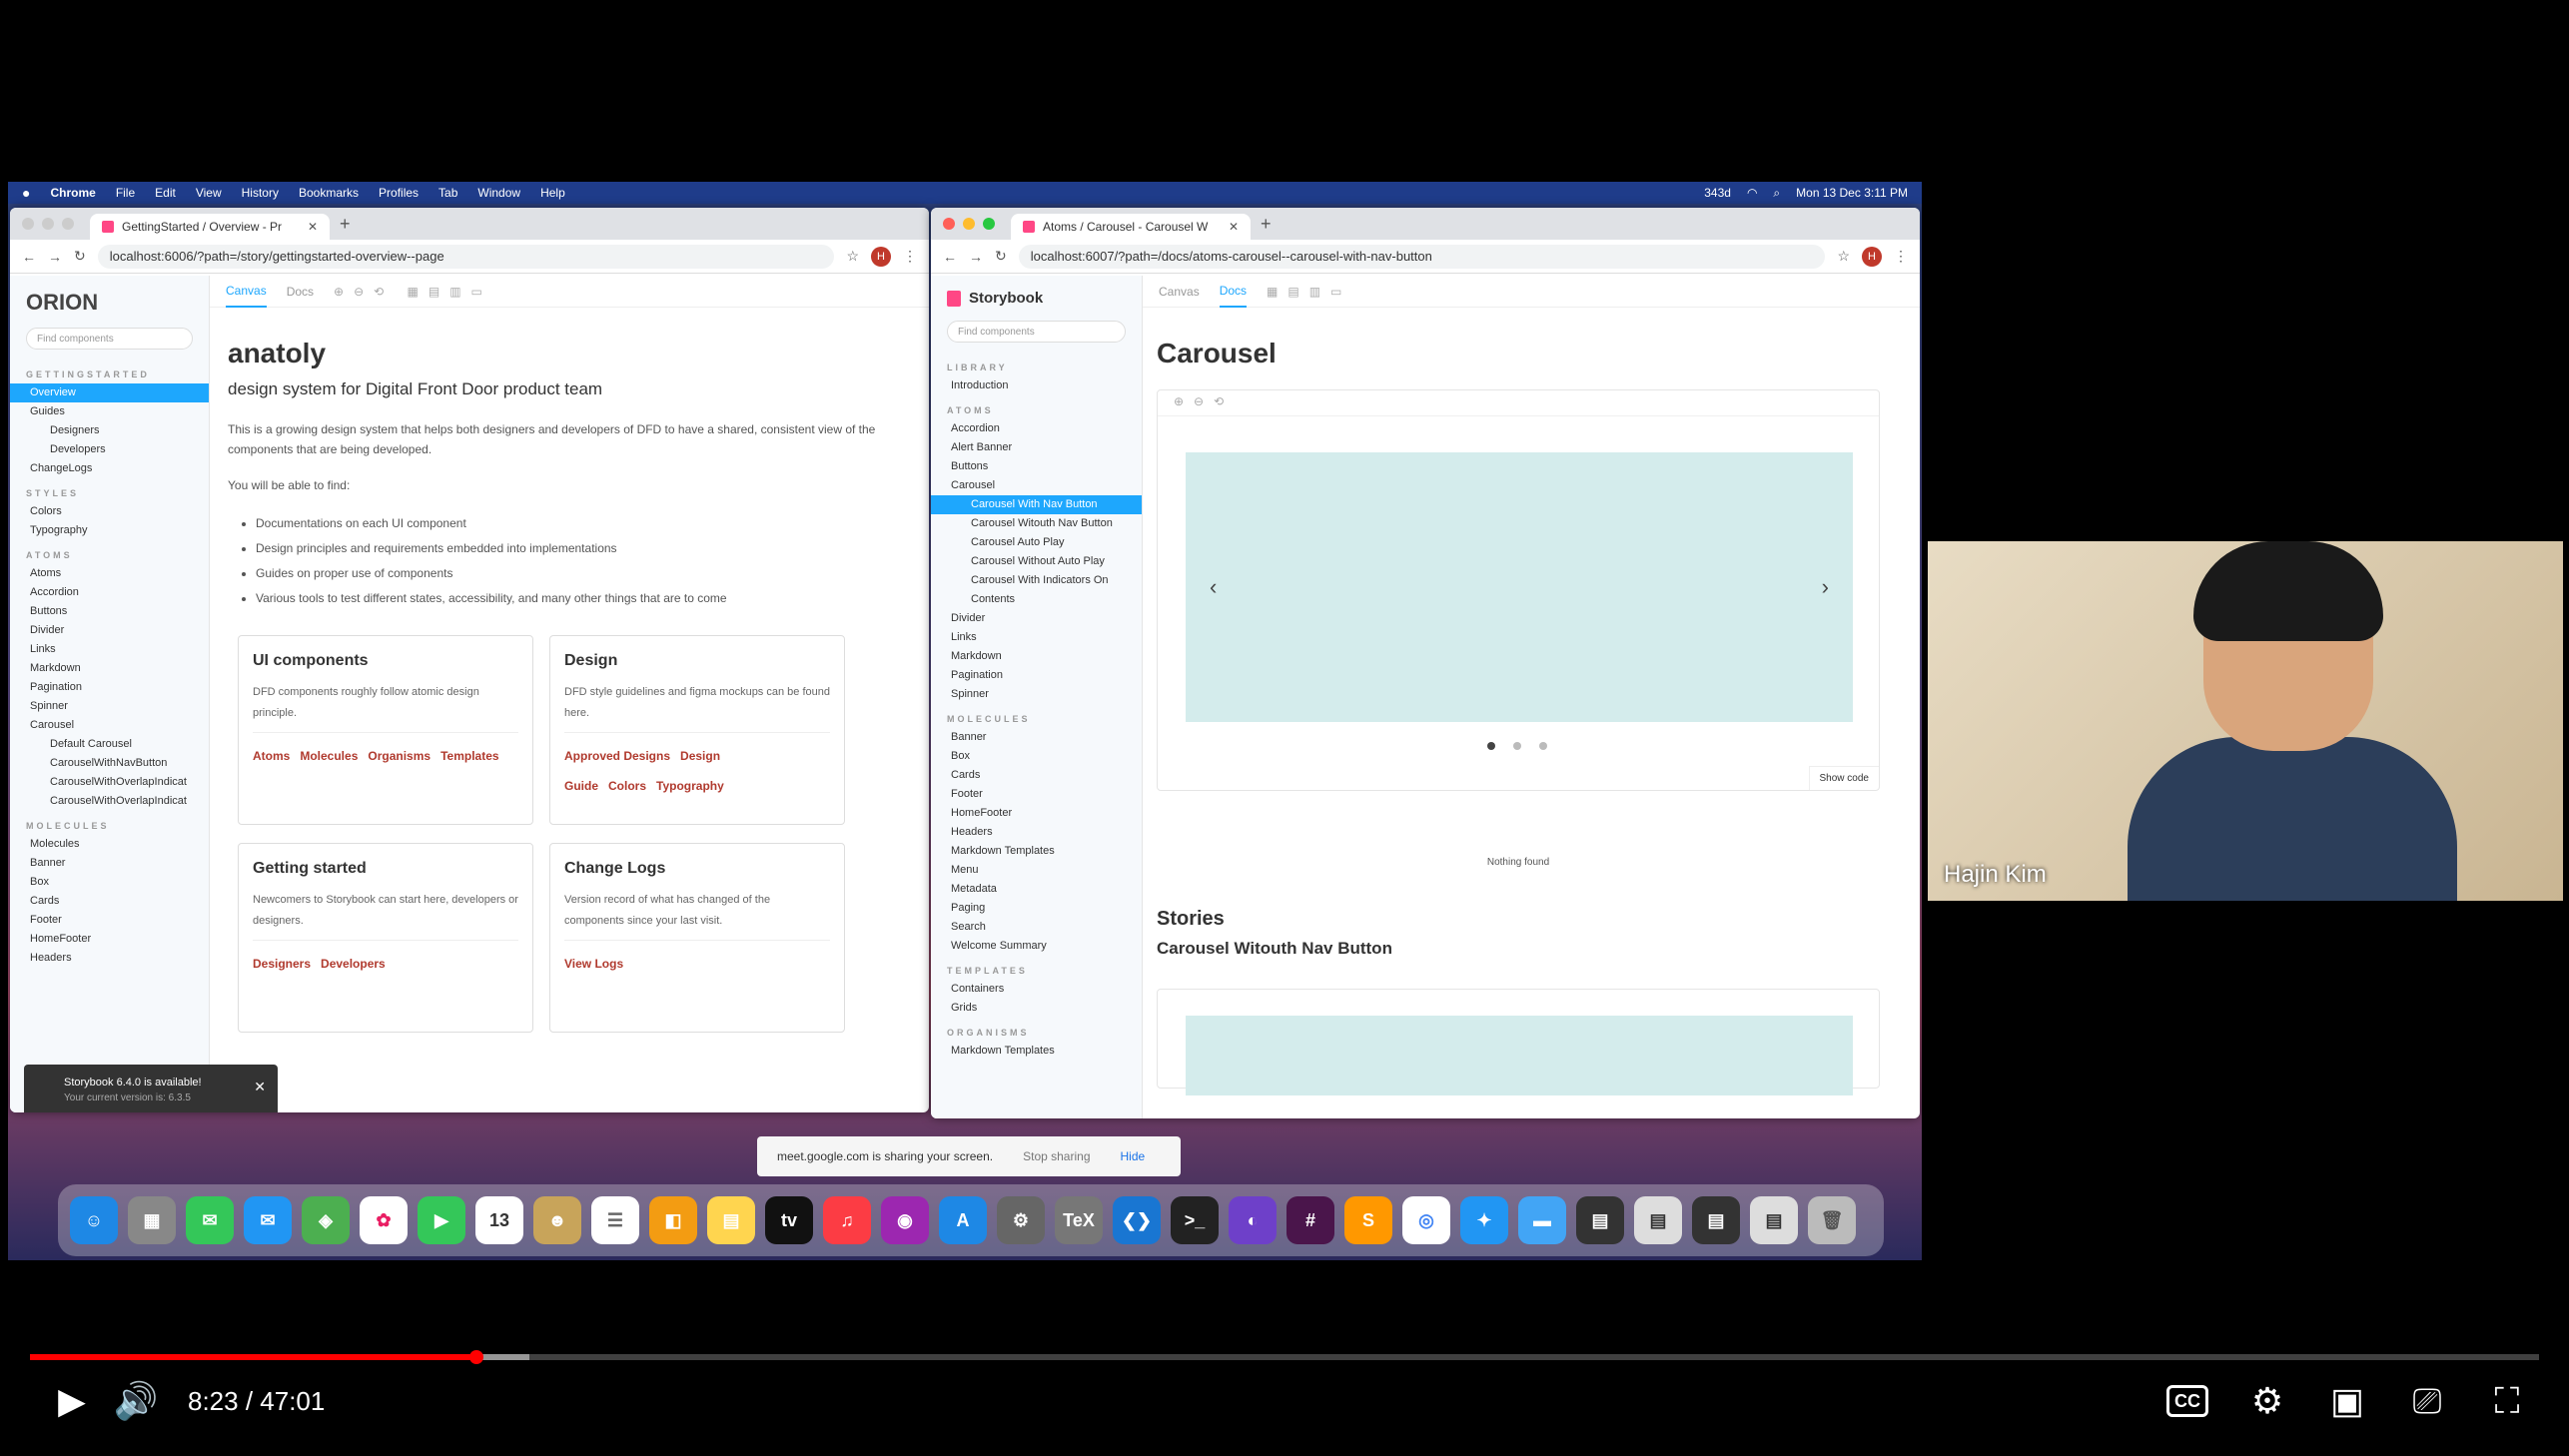 This screenshot has width=2569, height=1456. I want to click on reminders-icon: ☰, so click(615, 1220).